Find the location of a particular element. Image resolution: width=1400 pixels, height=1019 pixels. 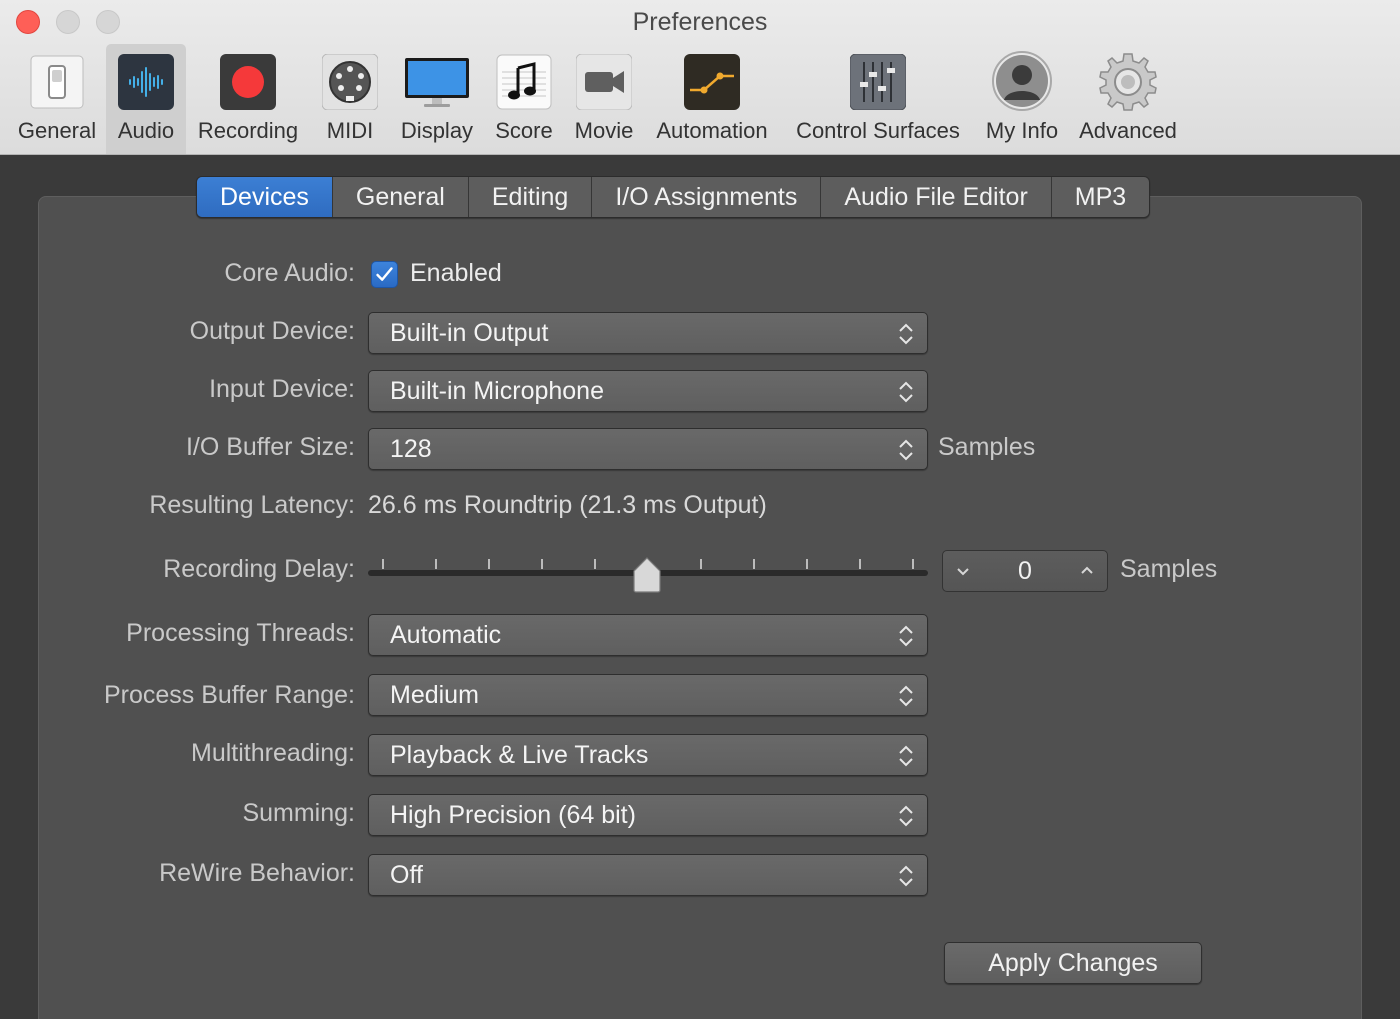

output-device-value: Built-in Output is located at coordinates (469, 333).